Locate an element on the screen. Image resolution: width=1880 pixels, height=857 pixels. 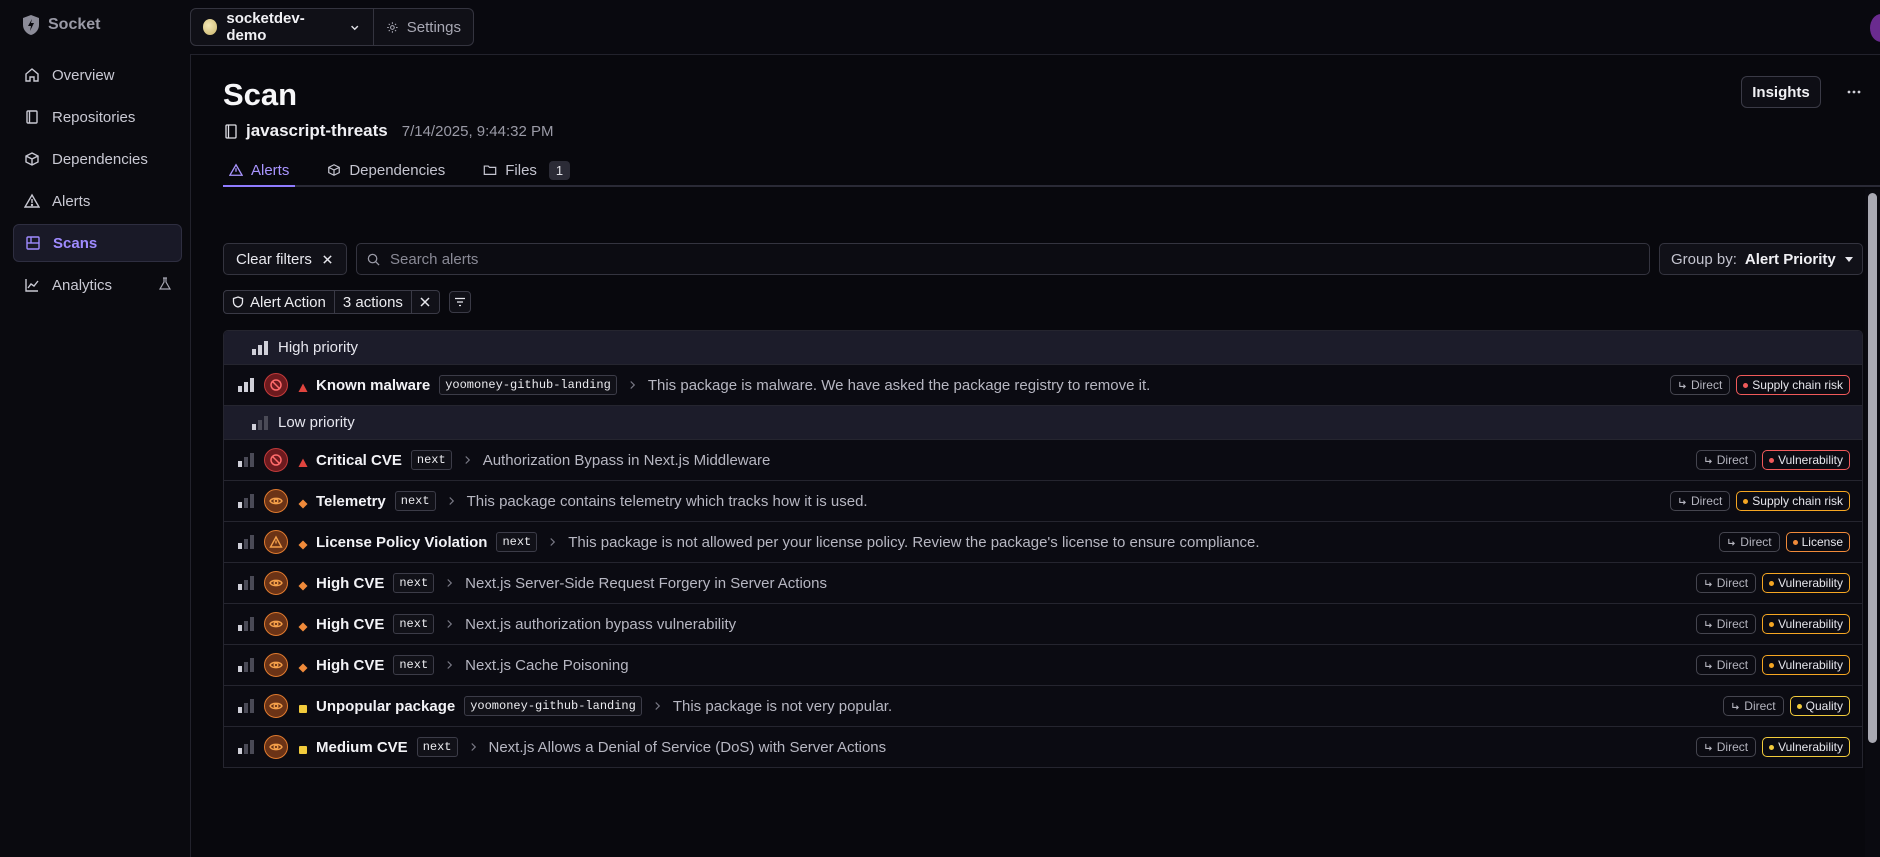
insights-button: Insights is located at coordinates (1781, 92).